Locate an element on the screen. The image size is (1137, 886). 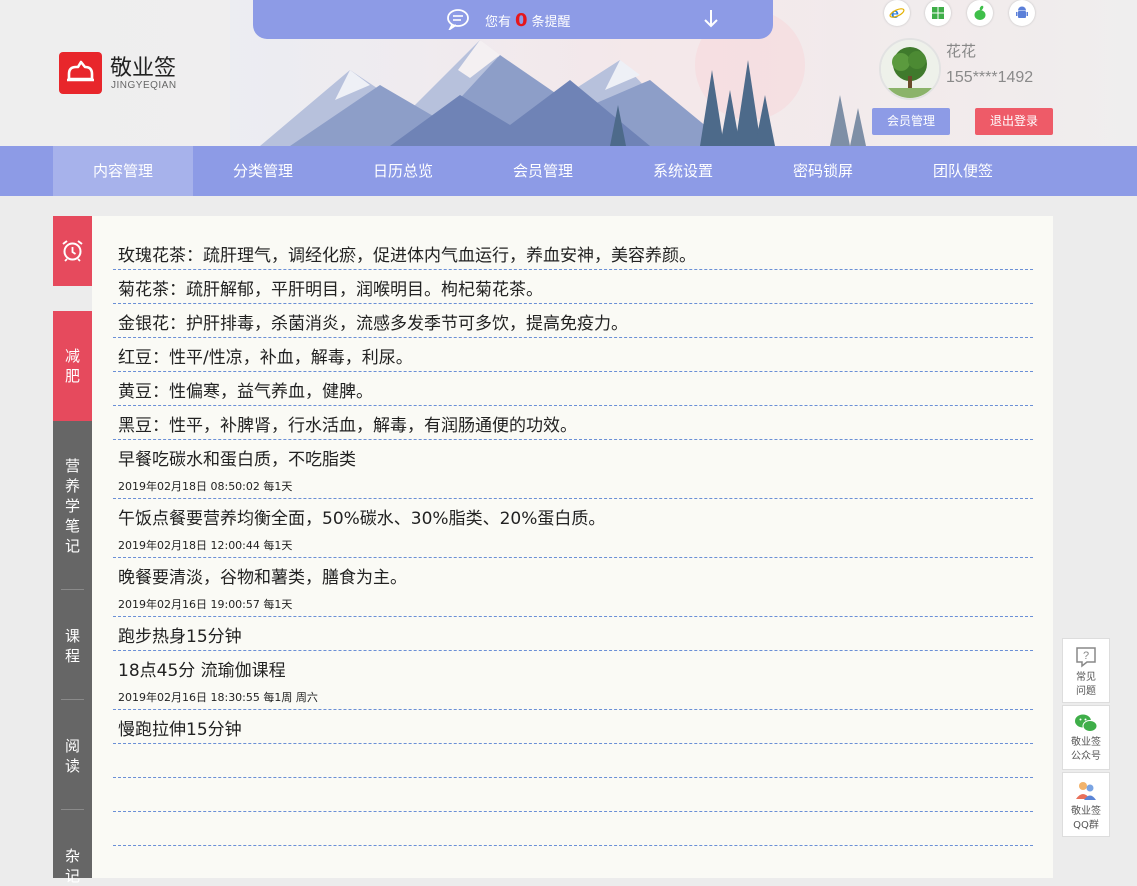
note-item: 早餐吃碳水和蛋白质，不吃脂类 2019年02月18日 08:50:02 每1天 is located at coordinates (573, 469).